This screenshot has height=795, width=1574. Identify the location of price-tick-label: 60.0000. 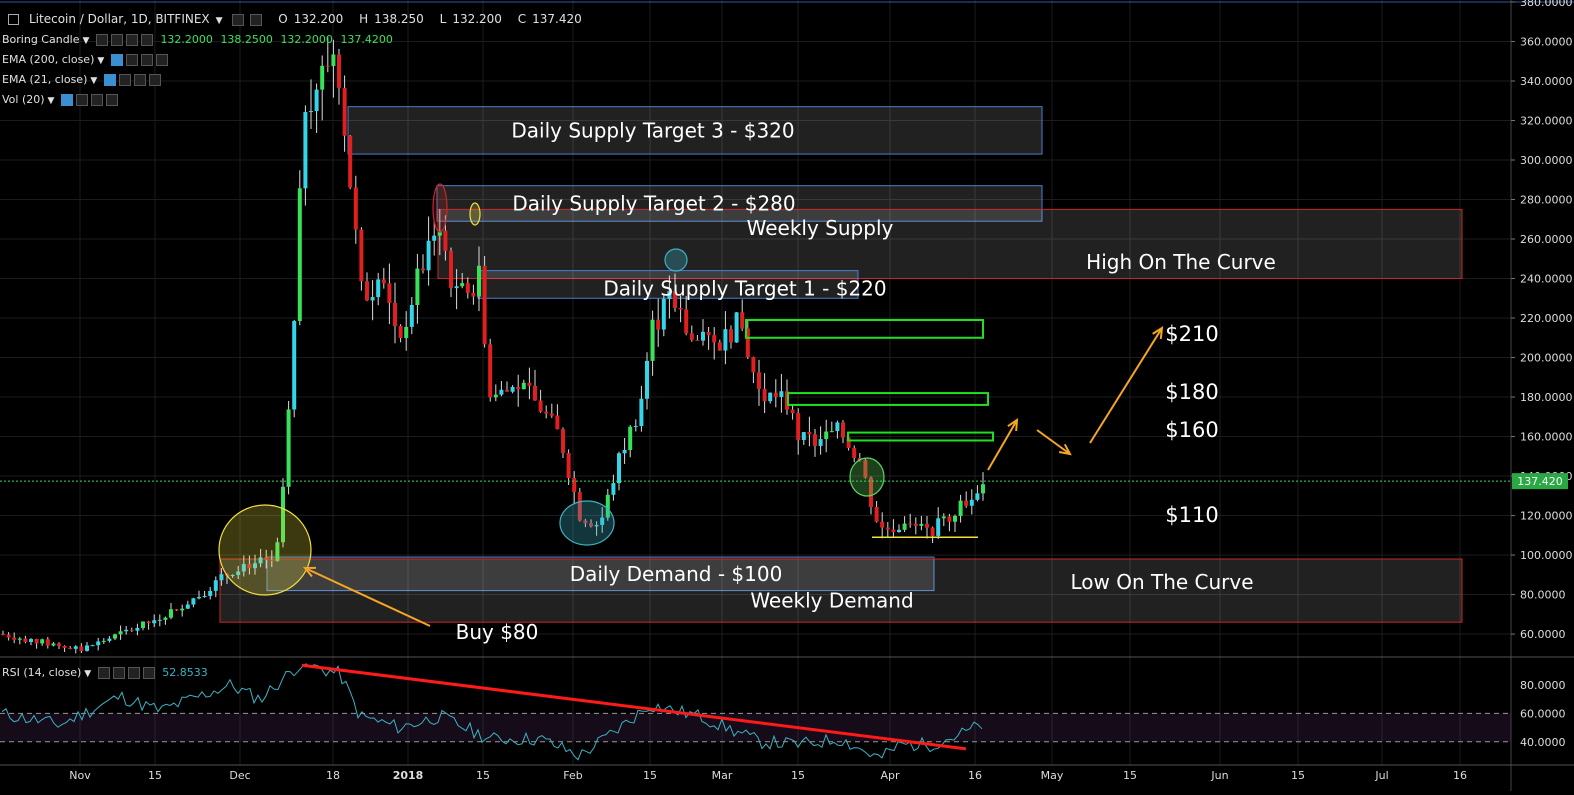
(1543, 634).